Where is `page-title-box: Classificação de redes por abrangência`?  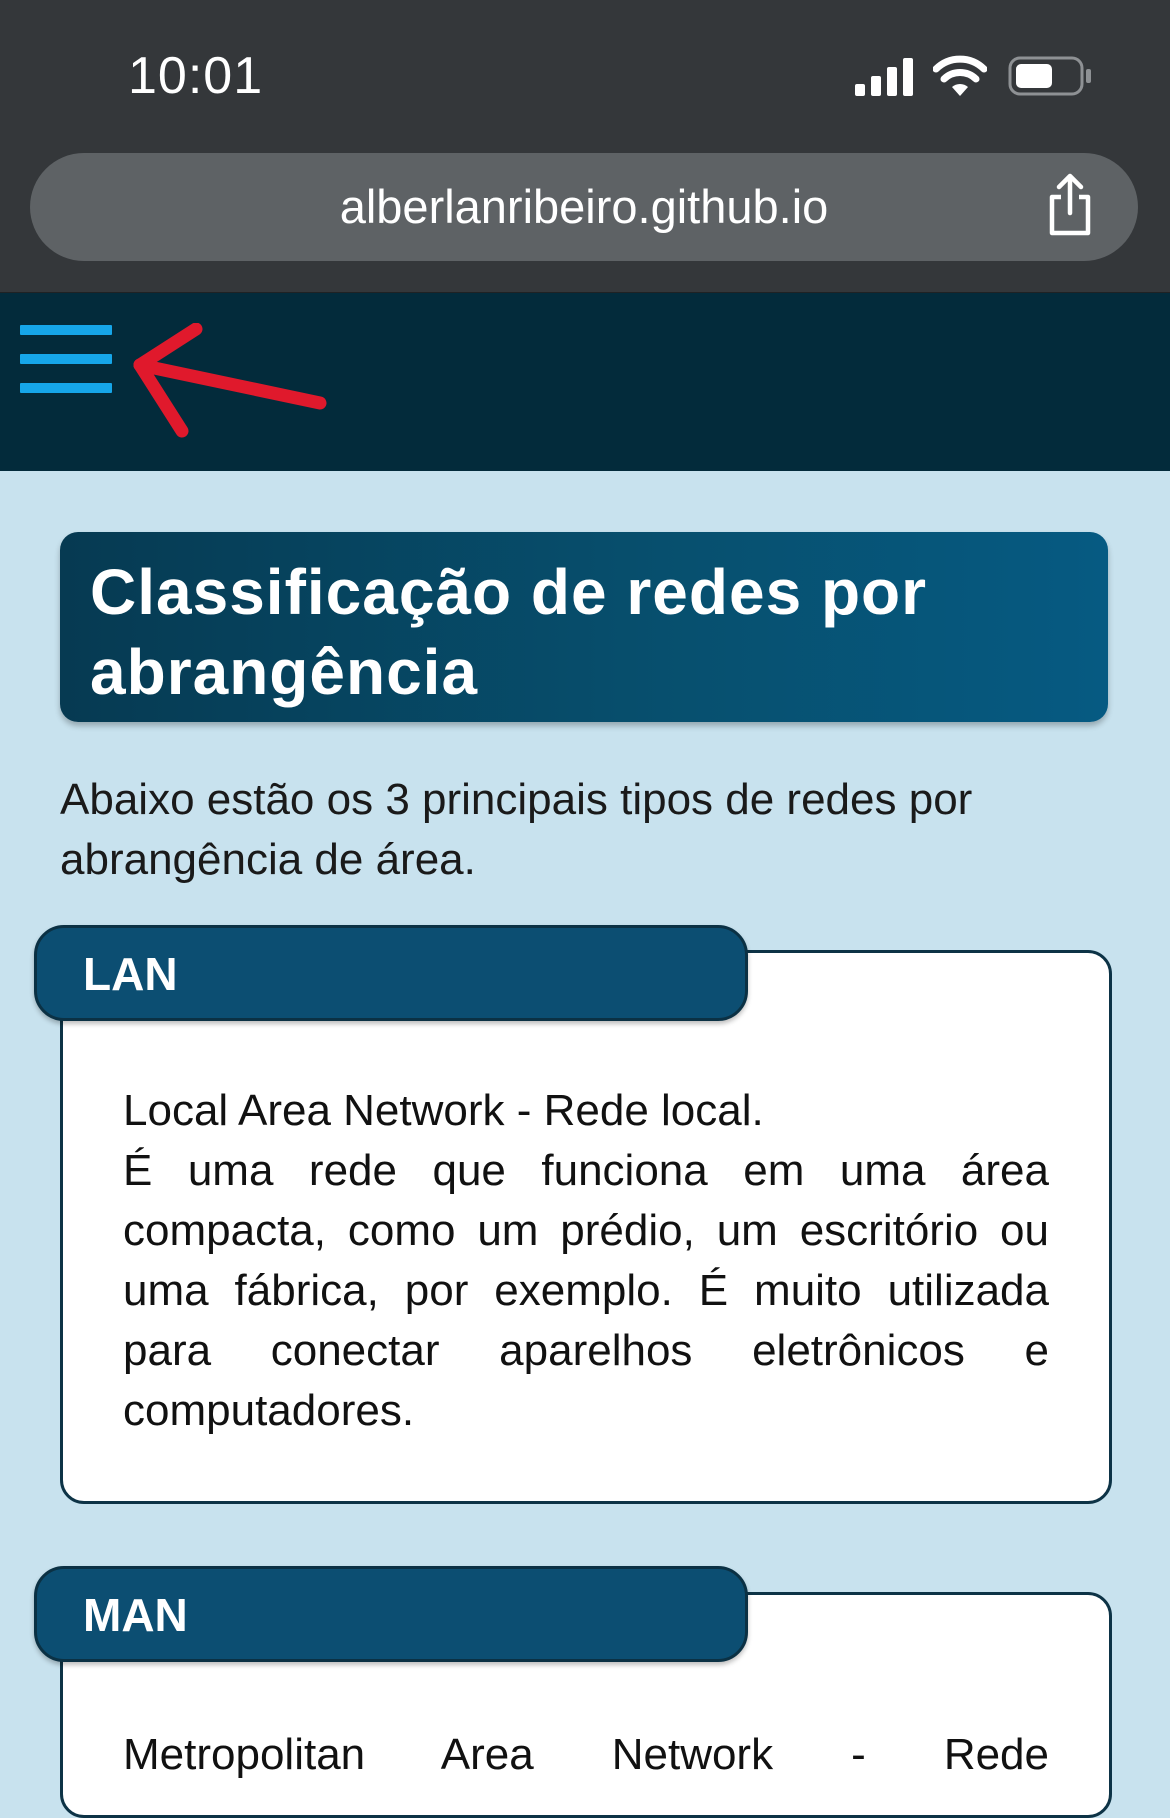 page-title-box: Classificação de redes por abrangência is located at coordinates (584, 627).